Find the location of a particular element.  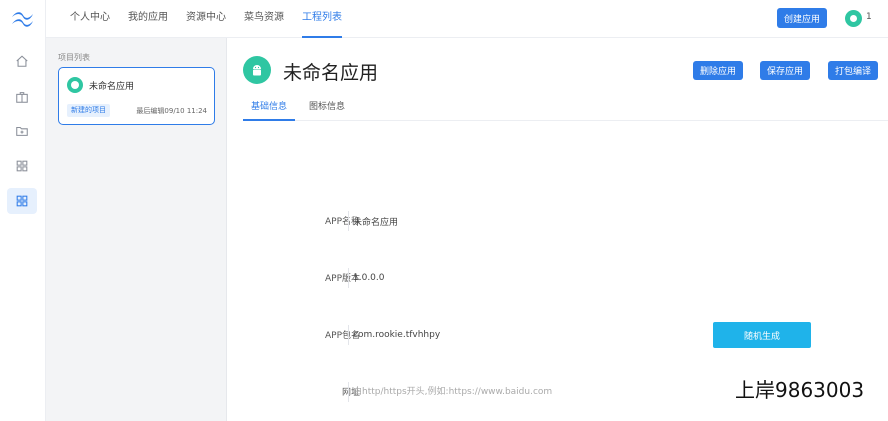

watermark: 上岸9863003 is located at coordinates (800, 390).